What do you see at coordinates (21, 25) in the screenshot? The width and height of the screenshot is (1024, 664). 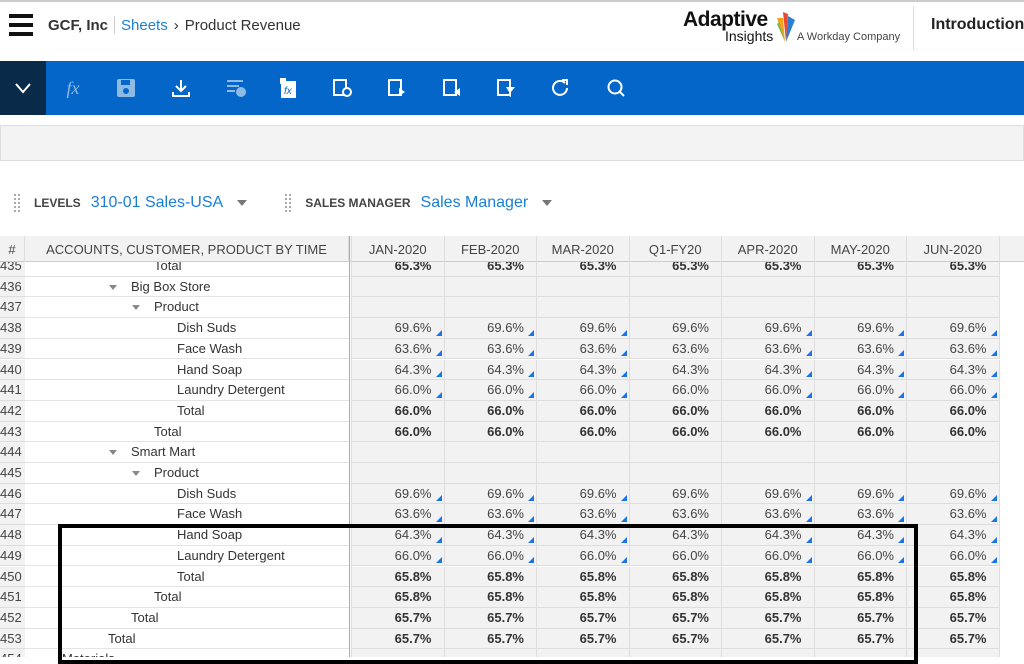 I see `hamburger-menu-icon` at bounding box center [21, 25].